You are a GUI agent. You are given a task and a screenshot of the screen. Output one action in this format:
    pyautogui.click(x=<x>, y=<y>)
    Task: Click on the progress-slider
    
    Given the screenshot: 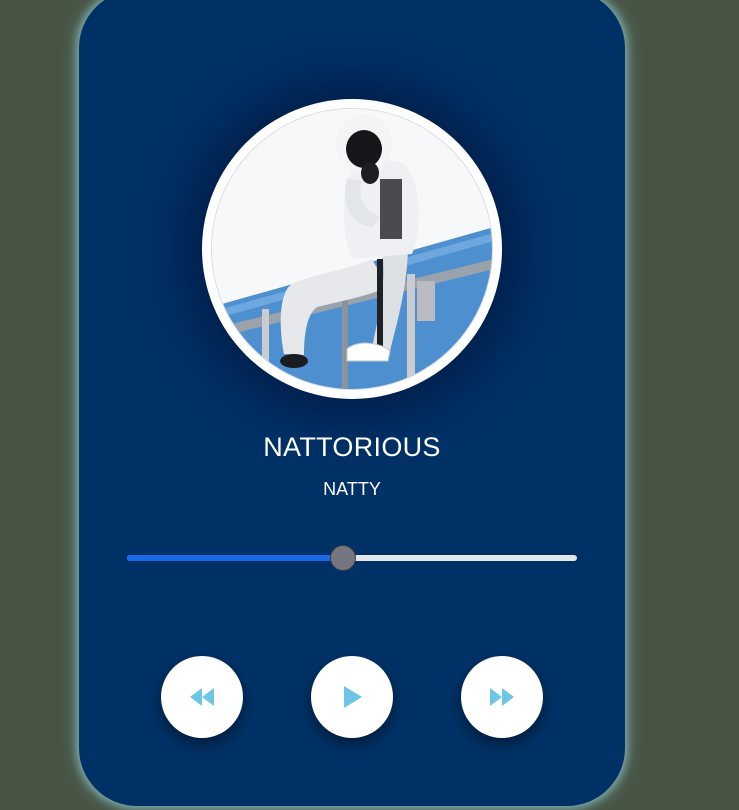 What is the action you would take?
    pyautogui.click(x=352, y=558)
    